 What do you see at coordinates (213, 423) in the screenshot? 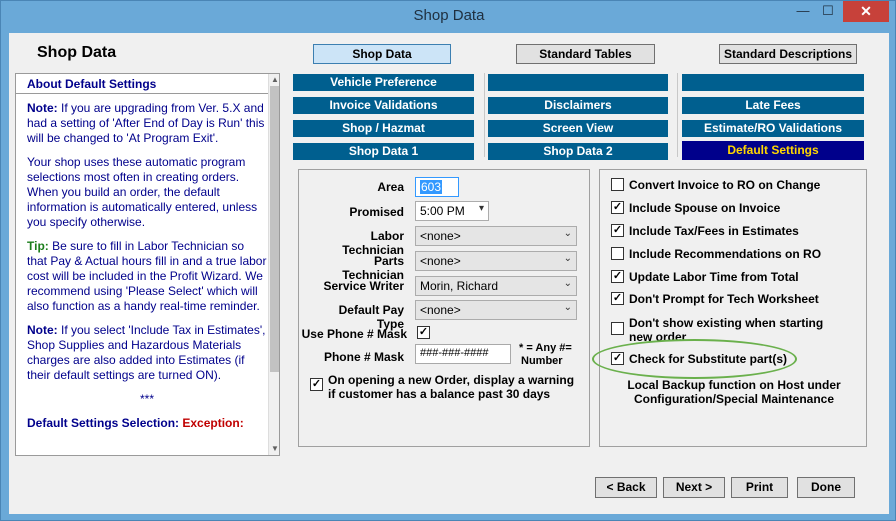
I see `cut-text-exception: Exception:` at bounding box center [213, 423].